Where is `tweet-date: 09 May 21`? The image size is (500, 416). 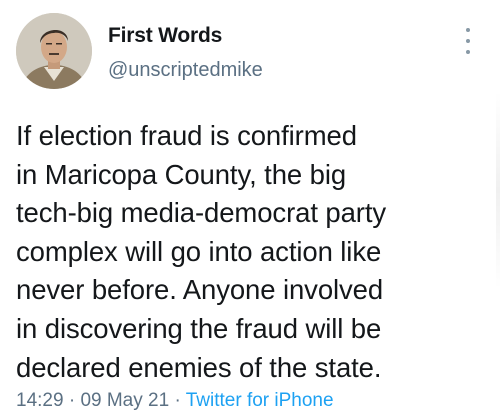 tweet-date: 09 May 21 is located at coordinates (124, 400).